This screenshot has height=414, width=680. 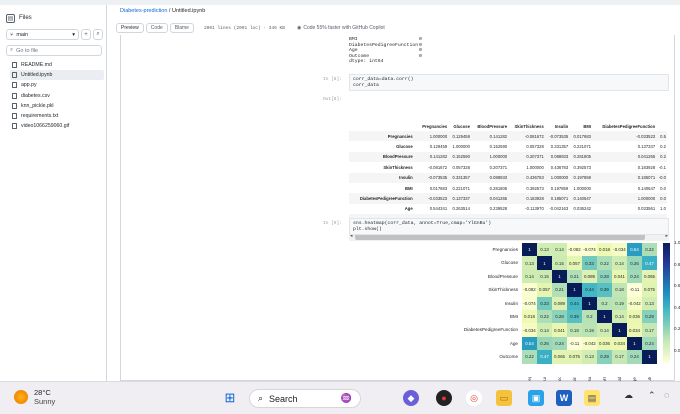 What do you see at coordinates (474, 398) in the screenshot?
I see `chrome-icon: ◎` at bounding box center [474, 398].